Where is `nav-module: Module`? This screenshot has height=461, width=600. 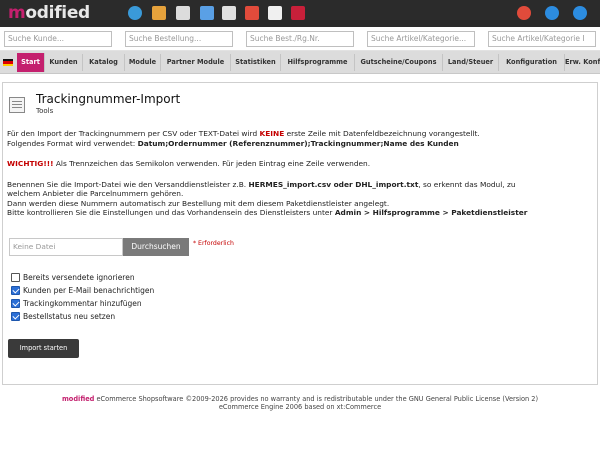 nav-module: Module is located at coordinates (143, 62).